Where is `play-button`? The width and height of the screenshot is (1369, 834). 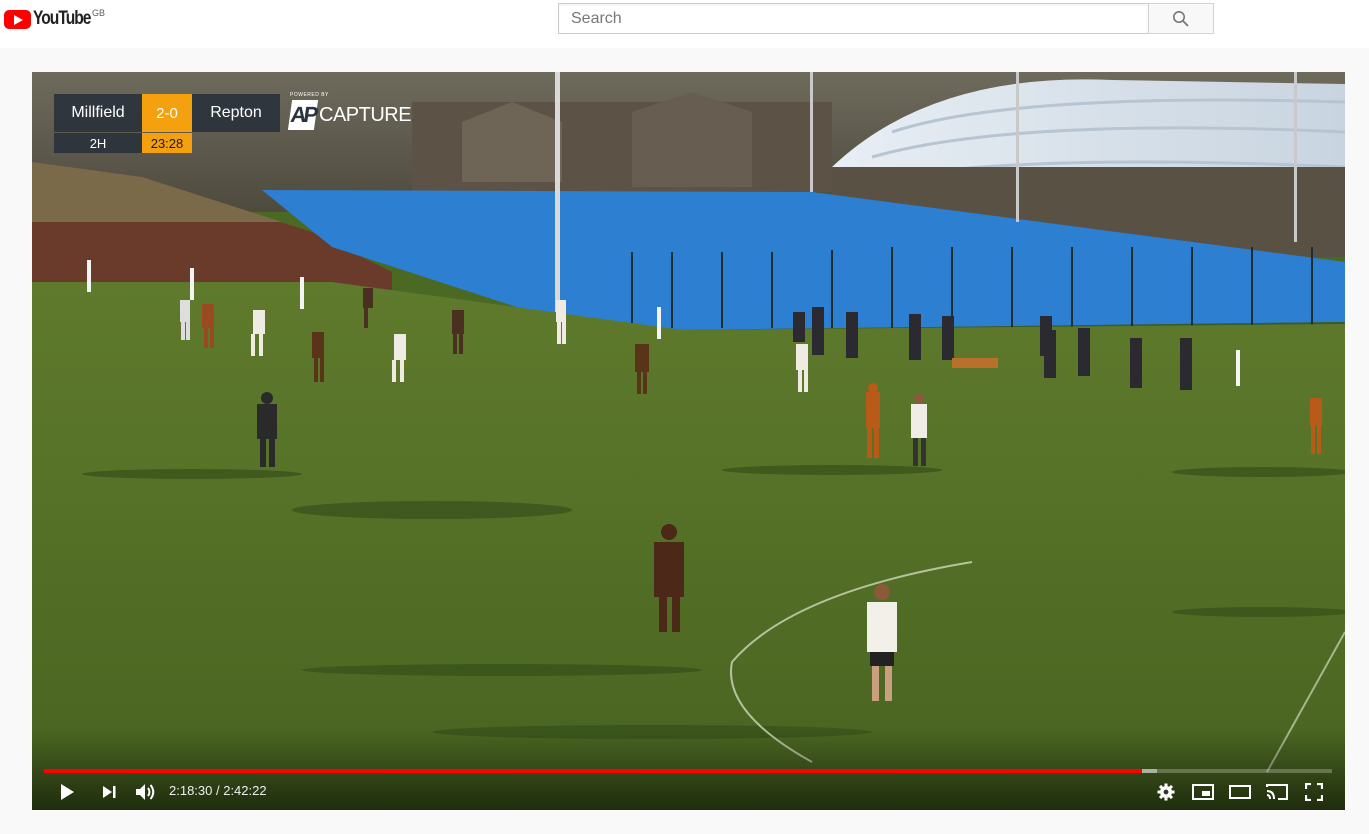 play-button is located at coordinates (67, 792).